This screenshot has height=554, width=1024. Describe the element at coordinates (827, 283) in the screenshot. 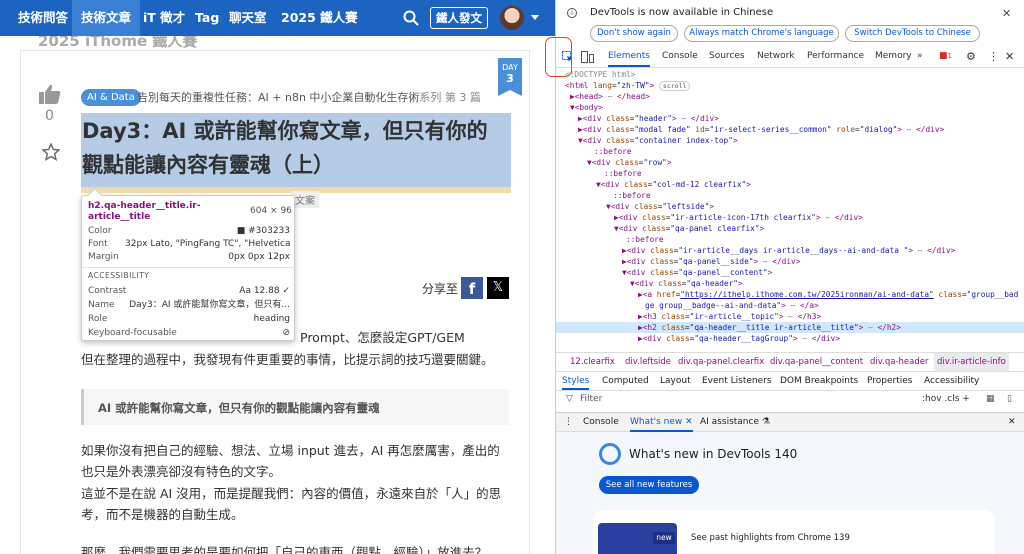

I see `dom-line: ▼<div class="qa-header">` at that location.